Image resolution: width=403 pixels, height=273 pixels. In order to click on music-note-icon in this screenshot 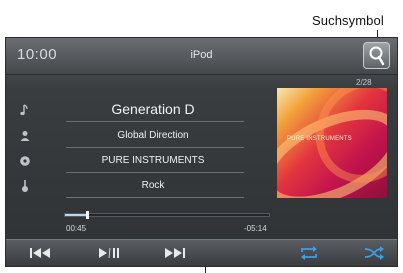, I will do `click(24, 110)`.